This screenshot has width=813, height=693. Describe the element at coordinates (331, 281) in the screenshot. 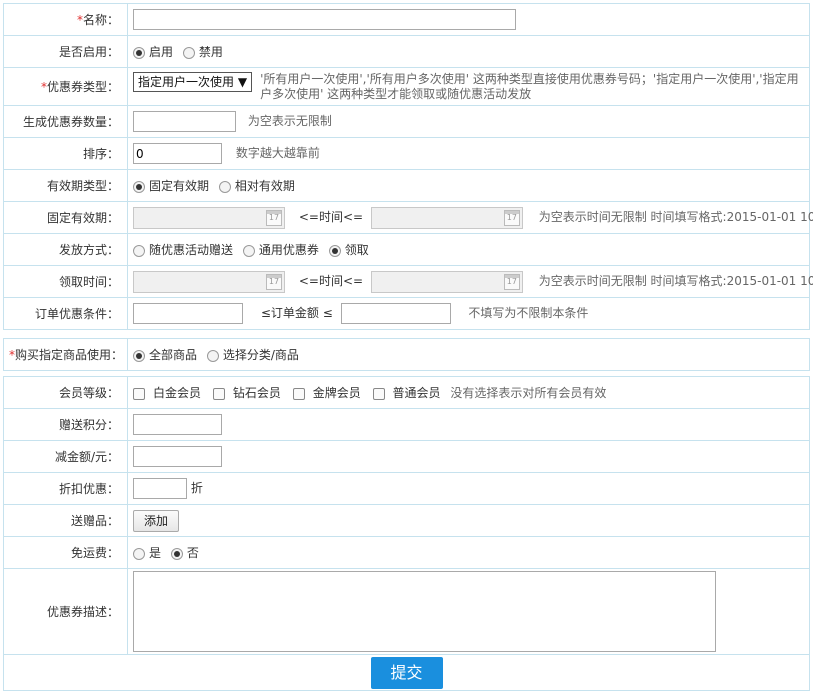

I see `claim-date-between: <=时间<=` at that location.